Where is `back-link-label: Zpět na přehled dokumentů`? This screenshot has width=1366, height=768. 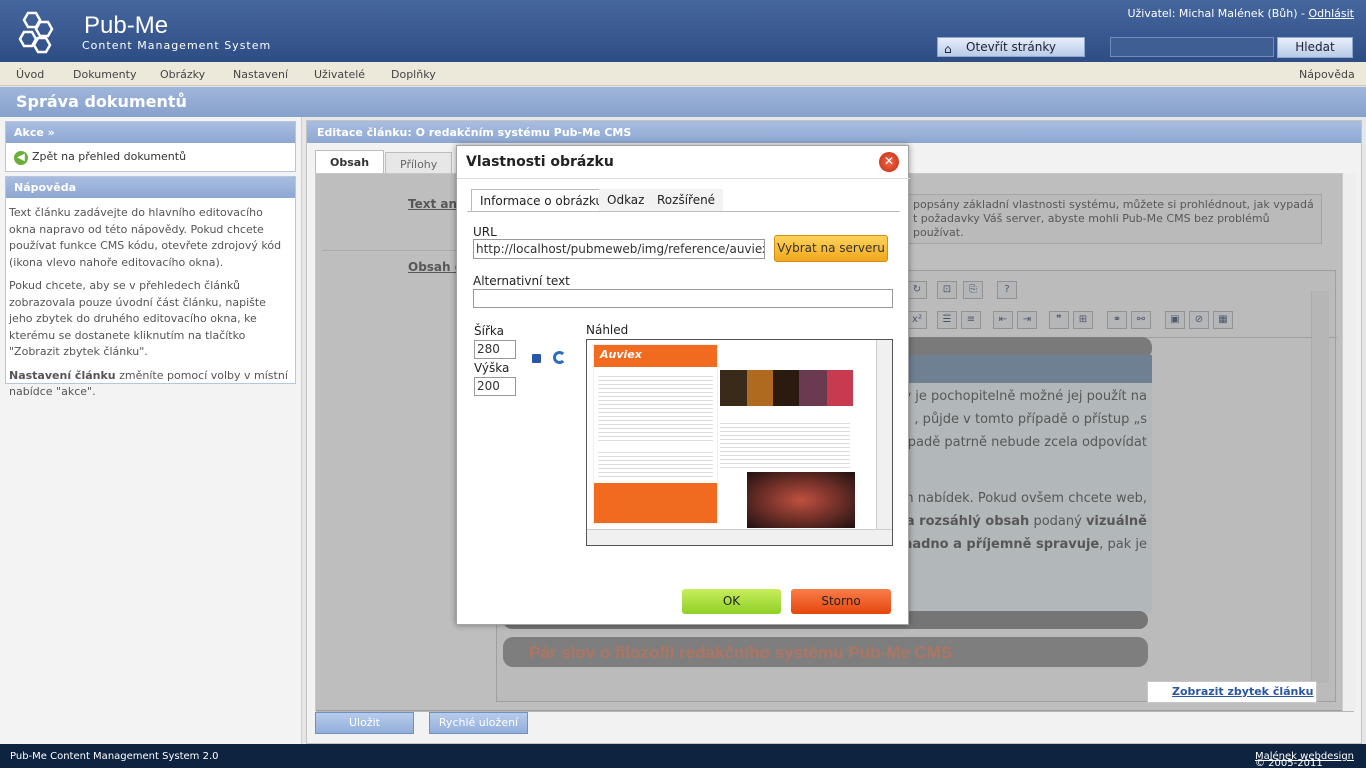 back-link-label: Zpět na přehled dokumentů is located at coordinates (109, 156).